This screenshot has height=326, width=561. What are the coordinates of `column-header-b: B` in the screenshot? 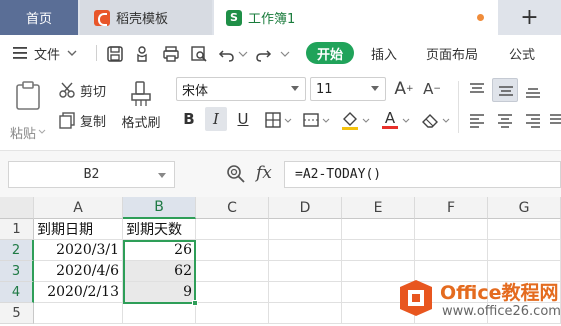 It's located at (159, 208).